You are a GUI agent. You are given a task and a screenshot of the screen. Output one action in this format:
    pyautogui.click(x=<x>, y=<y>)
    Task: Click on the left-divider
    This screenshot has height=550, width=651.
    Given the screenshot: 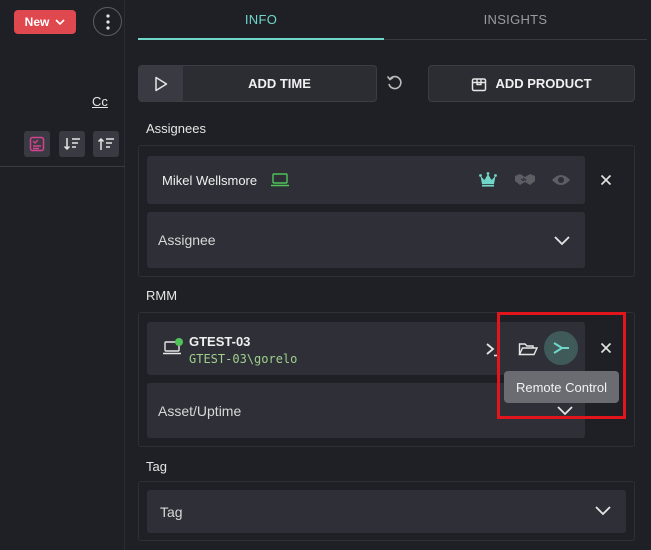 What is the action you would take?
    pyautogui.click(x=62, y=166)
    